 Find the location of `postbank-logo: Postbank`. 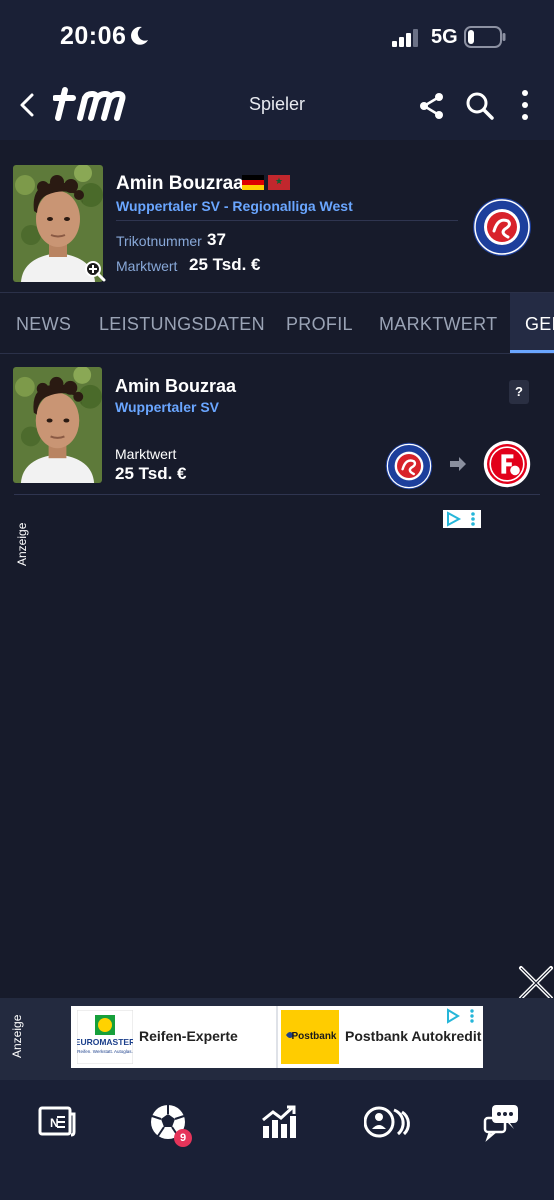

postbank-logo: Postbank is located at coordinates (310, 1037).